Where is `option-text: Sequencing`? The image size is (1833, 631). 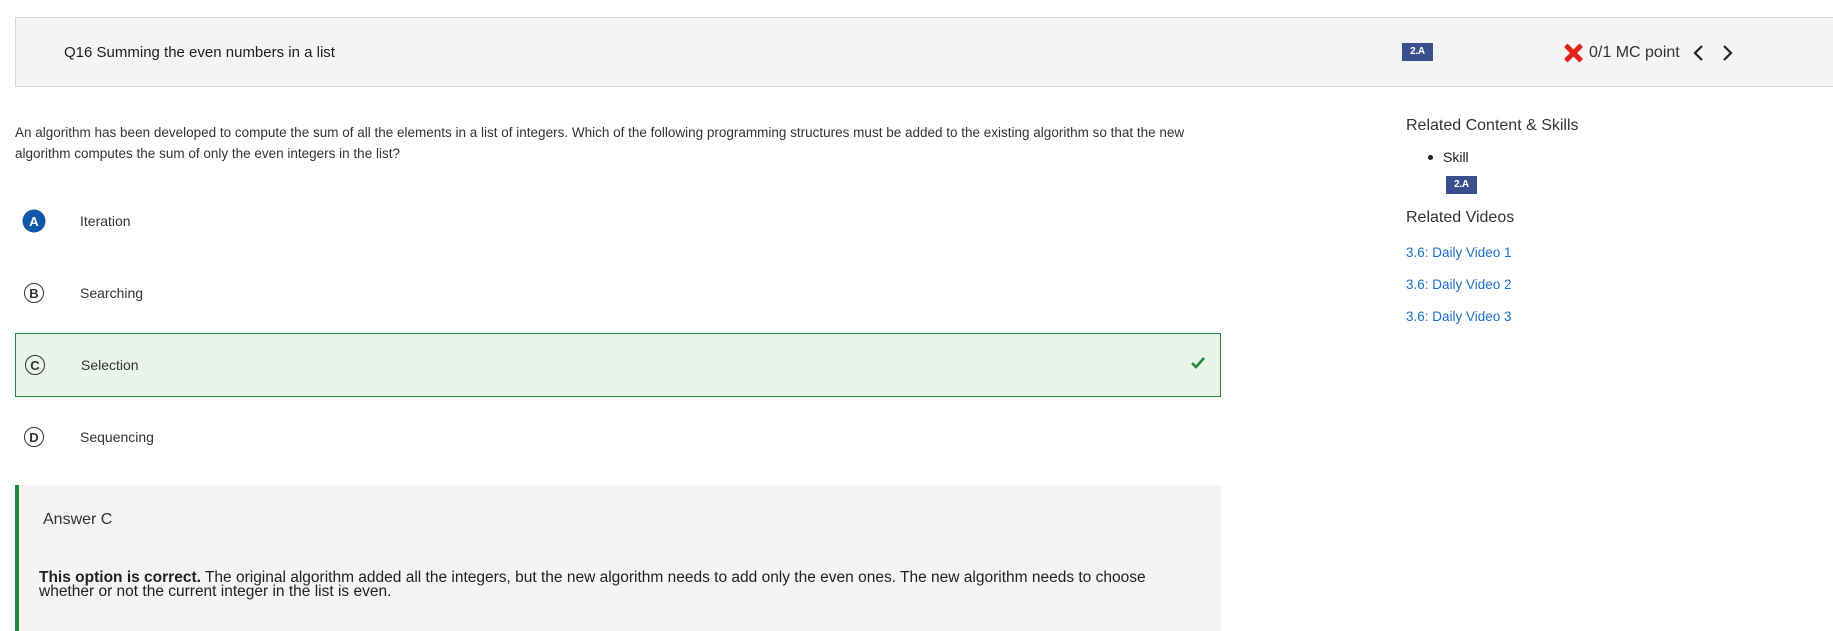
option-text: Sequencing is located at coordinates (117, 437).